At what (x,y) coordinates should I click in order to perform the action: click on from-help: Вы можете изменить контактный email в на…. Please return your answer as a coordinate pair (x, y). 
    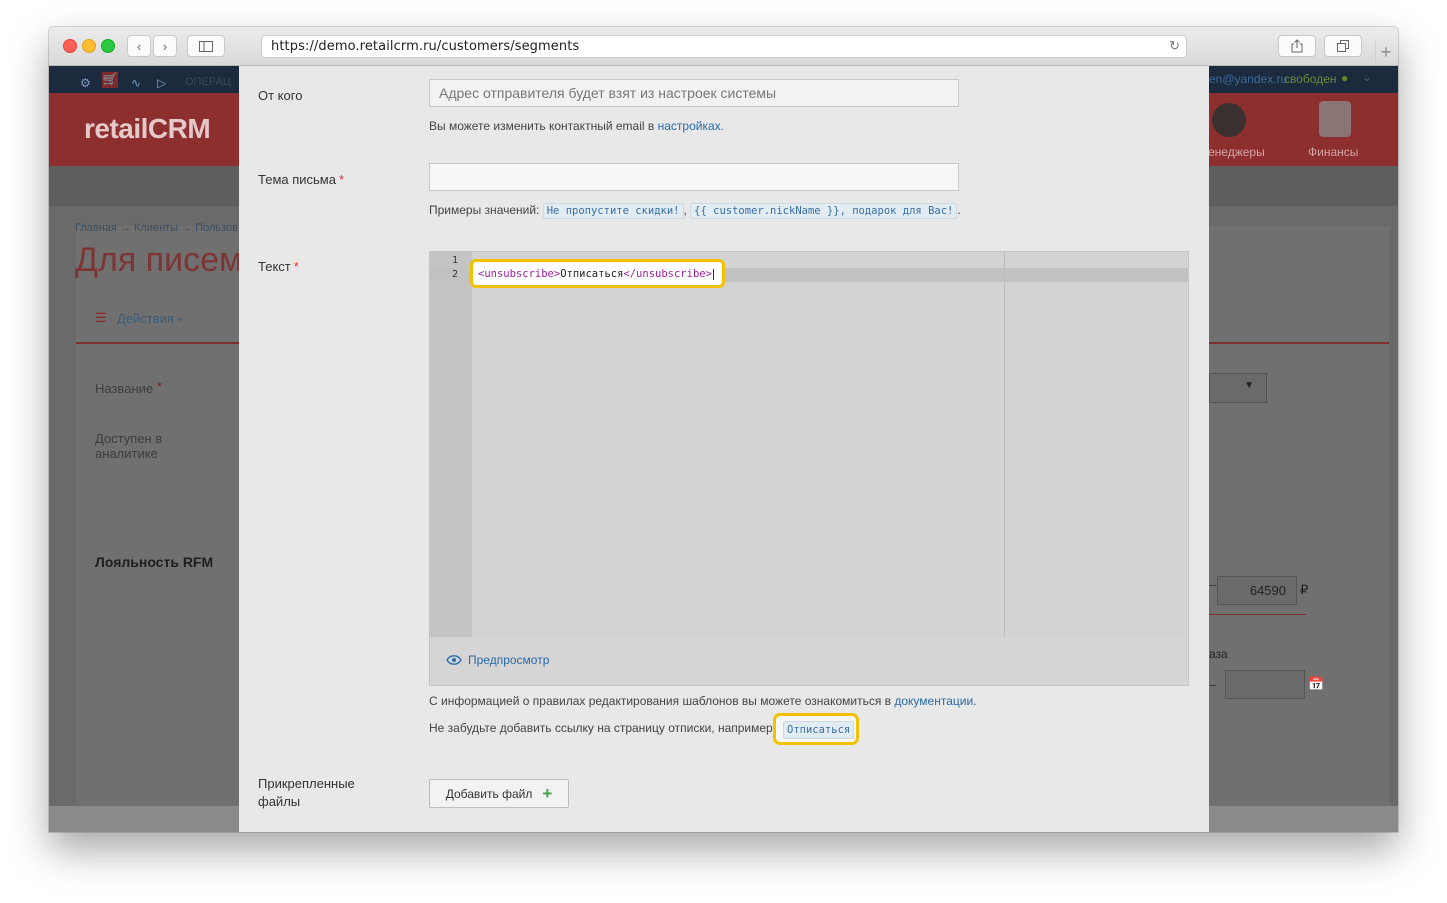
    Looking at the image, I should click on (576, 126).